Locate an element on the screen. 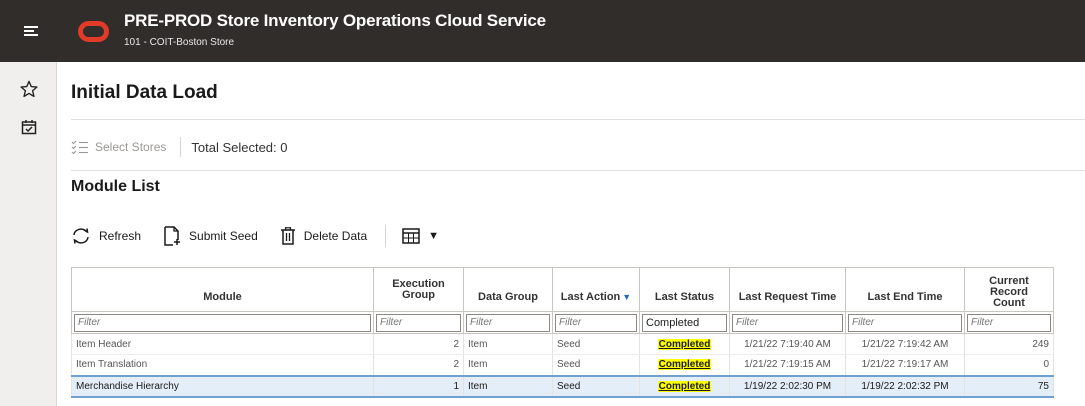  hamburger-menu-button is located at coordinates (31, 31).